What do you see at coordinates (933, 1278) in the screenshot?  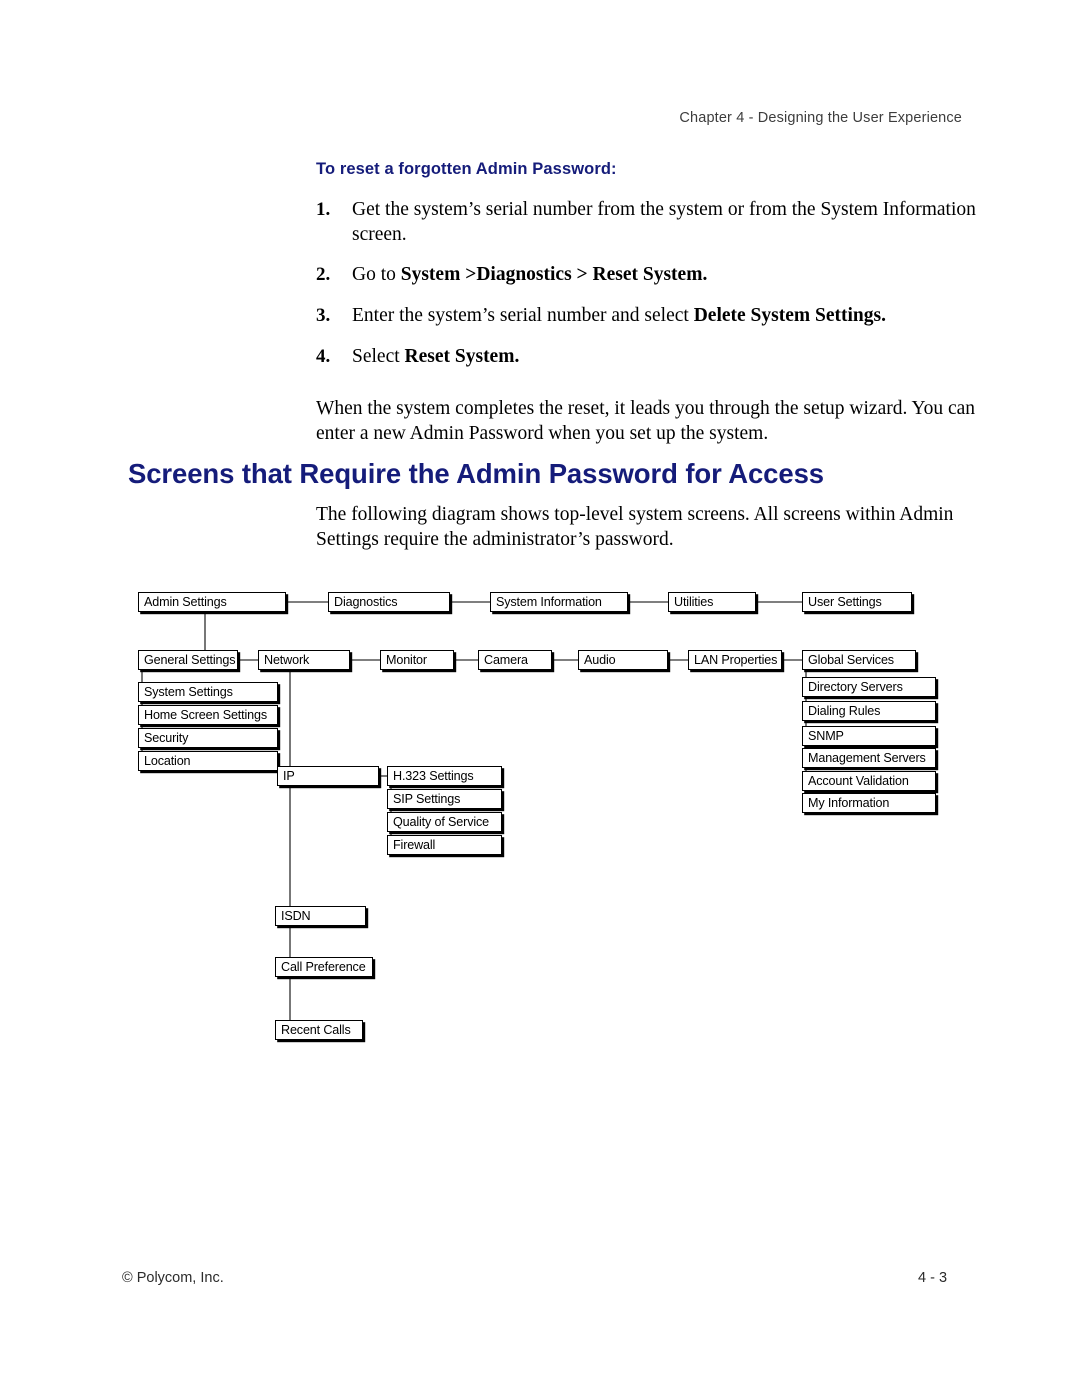 I see `footer-page-number: 4 - 3` at bounding box center [933, 1278].